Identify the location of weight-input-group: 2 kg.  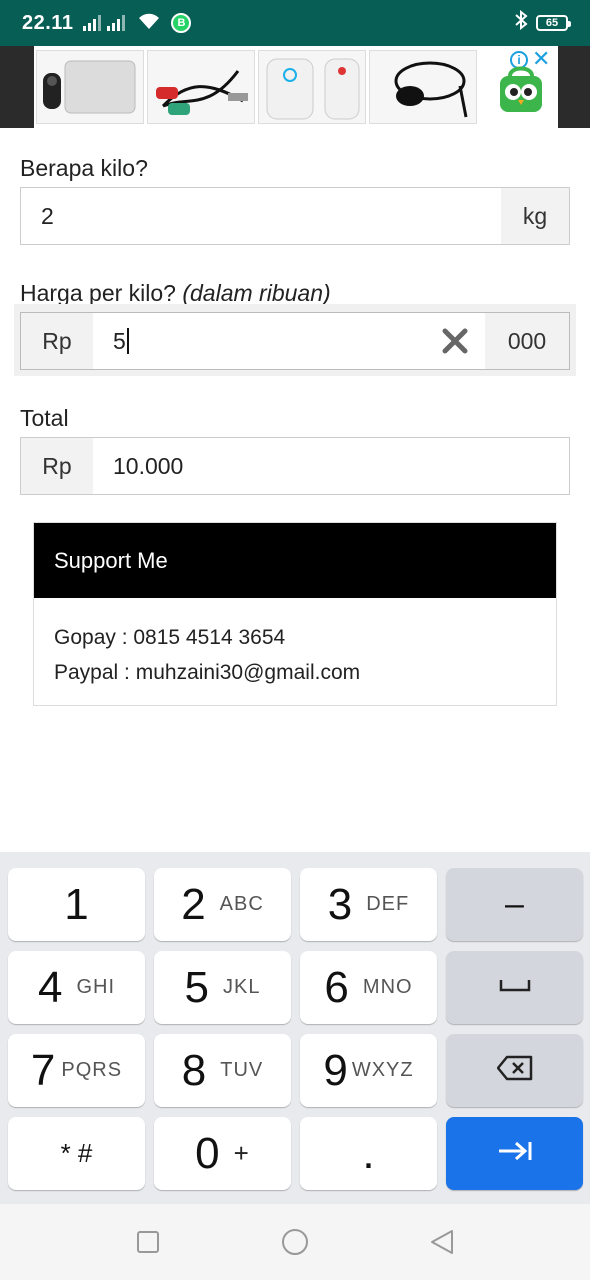
(295, 216).